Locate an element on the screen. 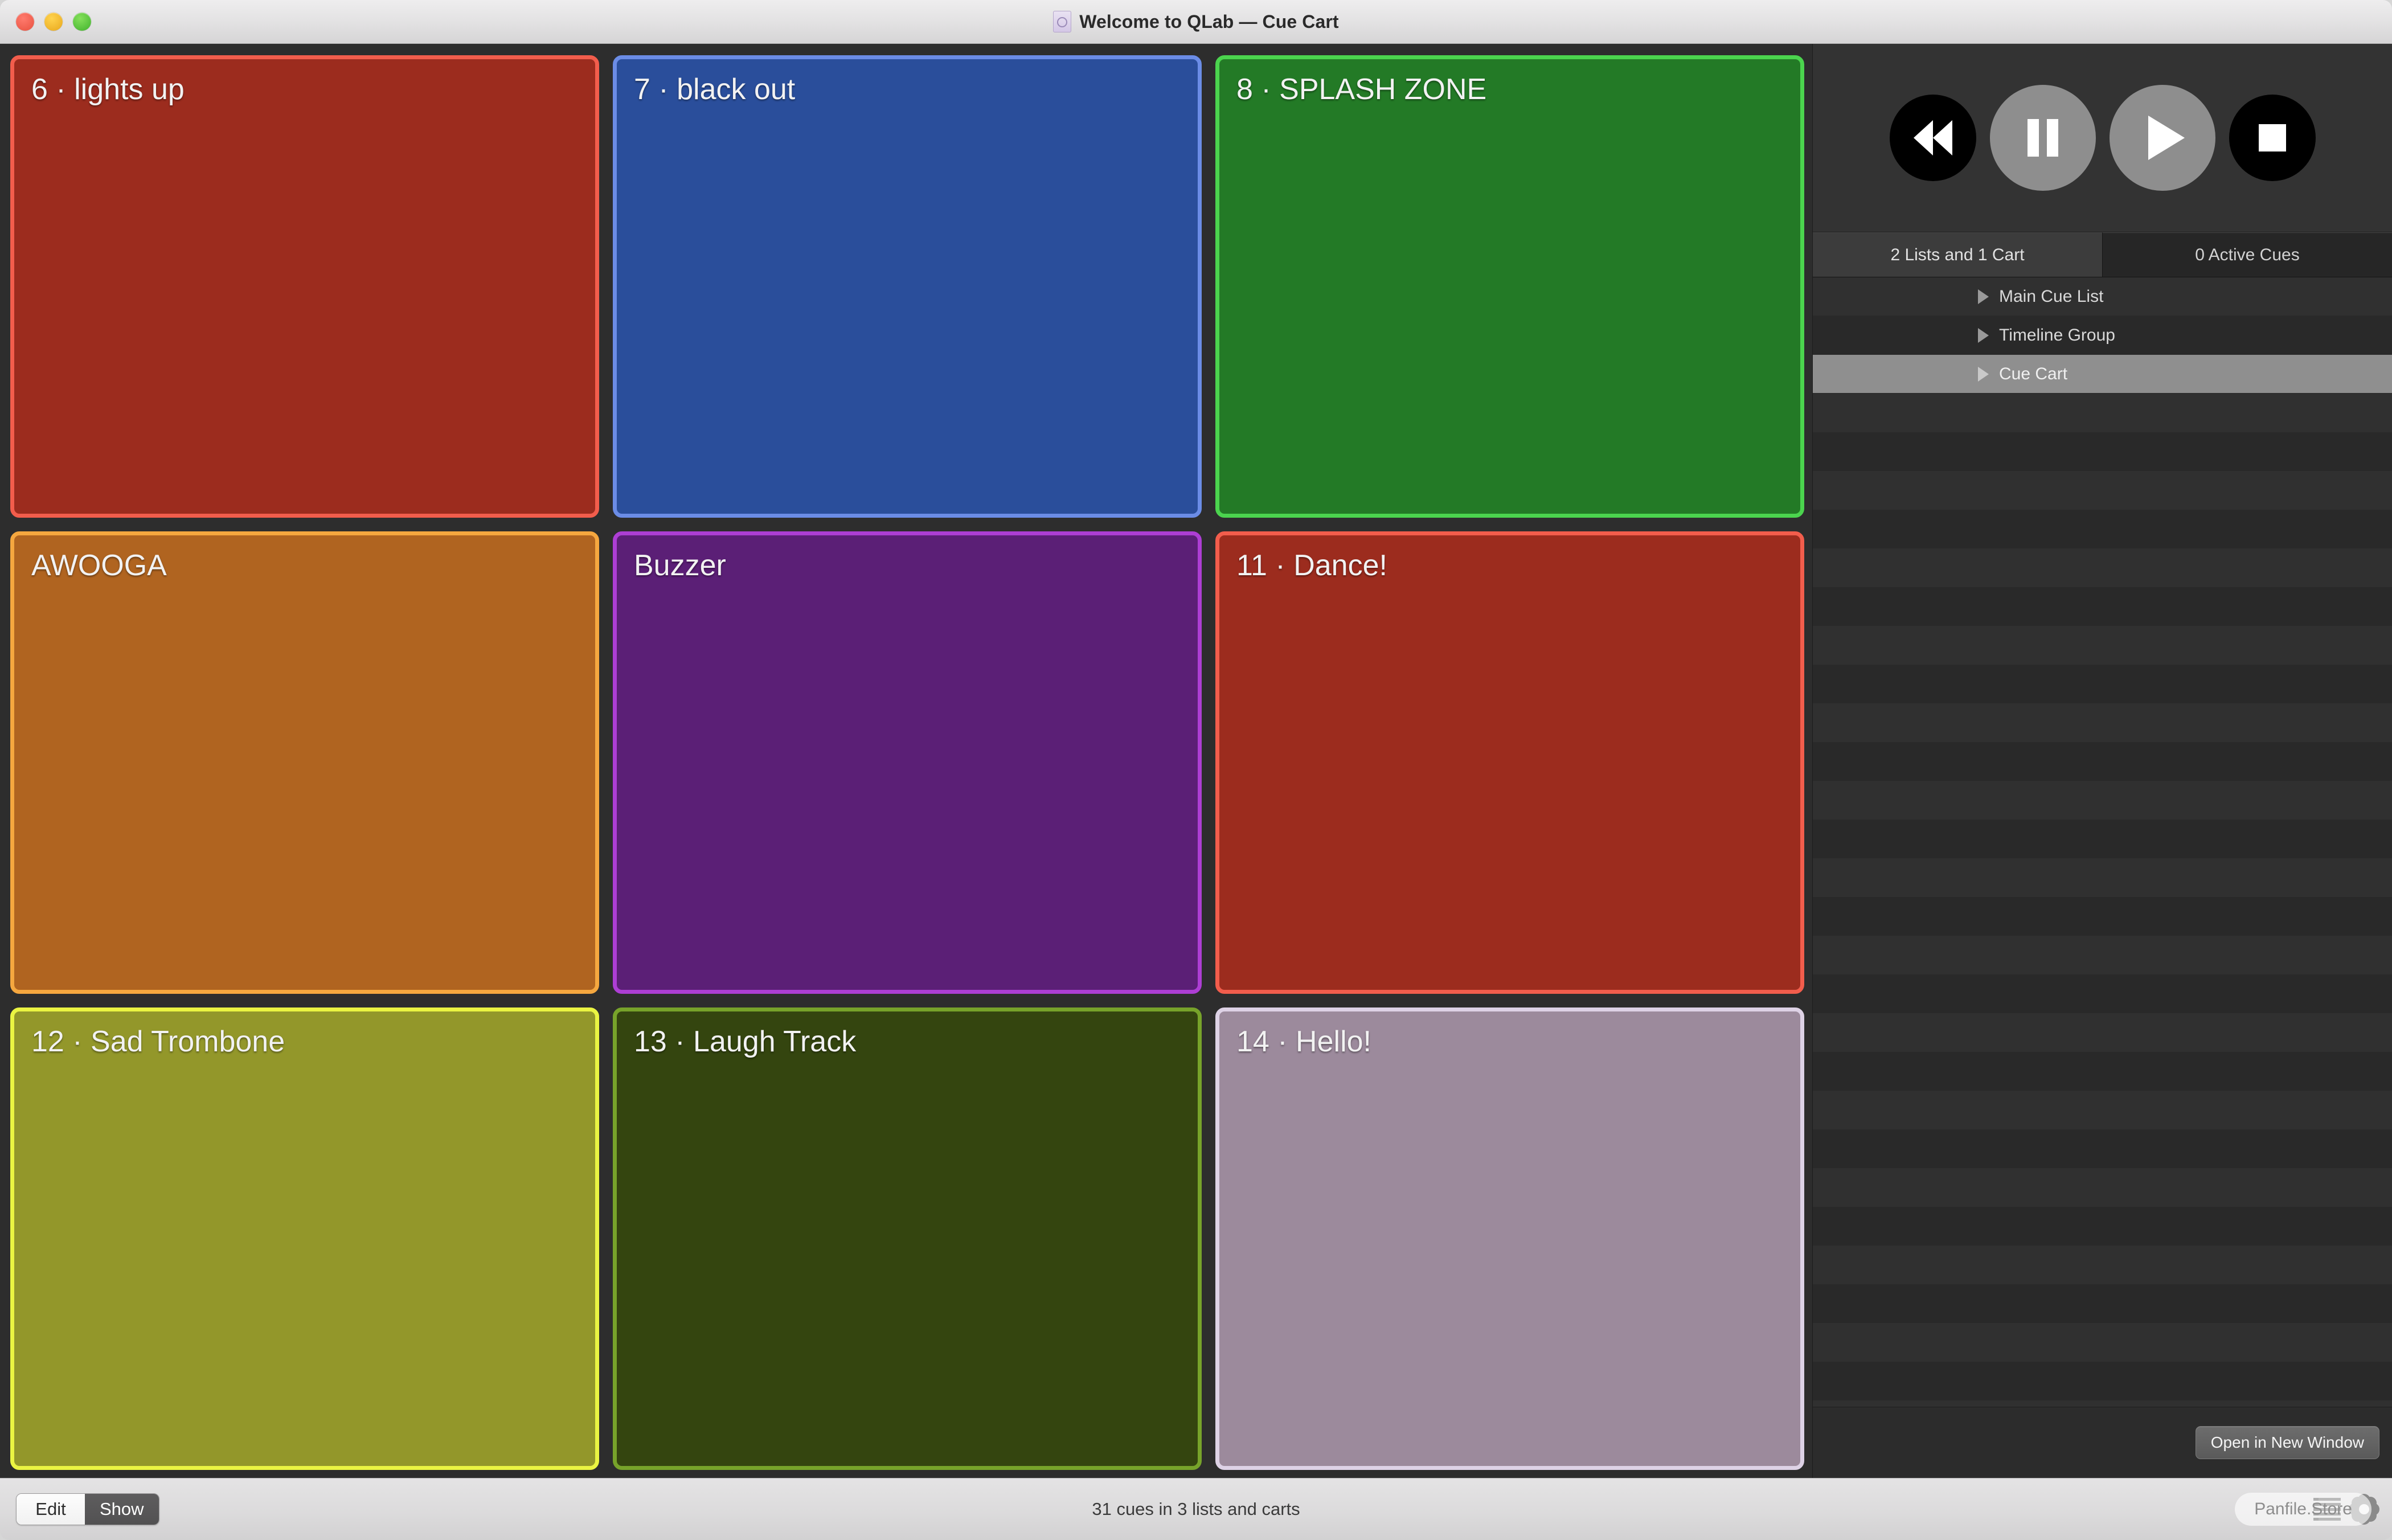  list-icon is located at coordinates (2327, 1509).